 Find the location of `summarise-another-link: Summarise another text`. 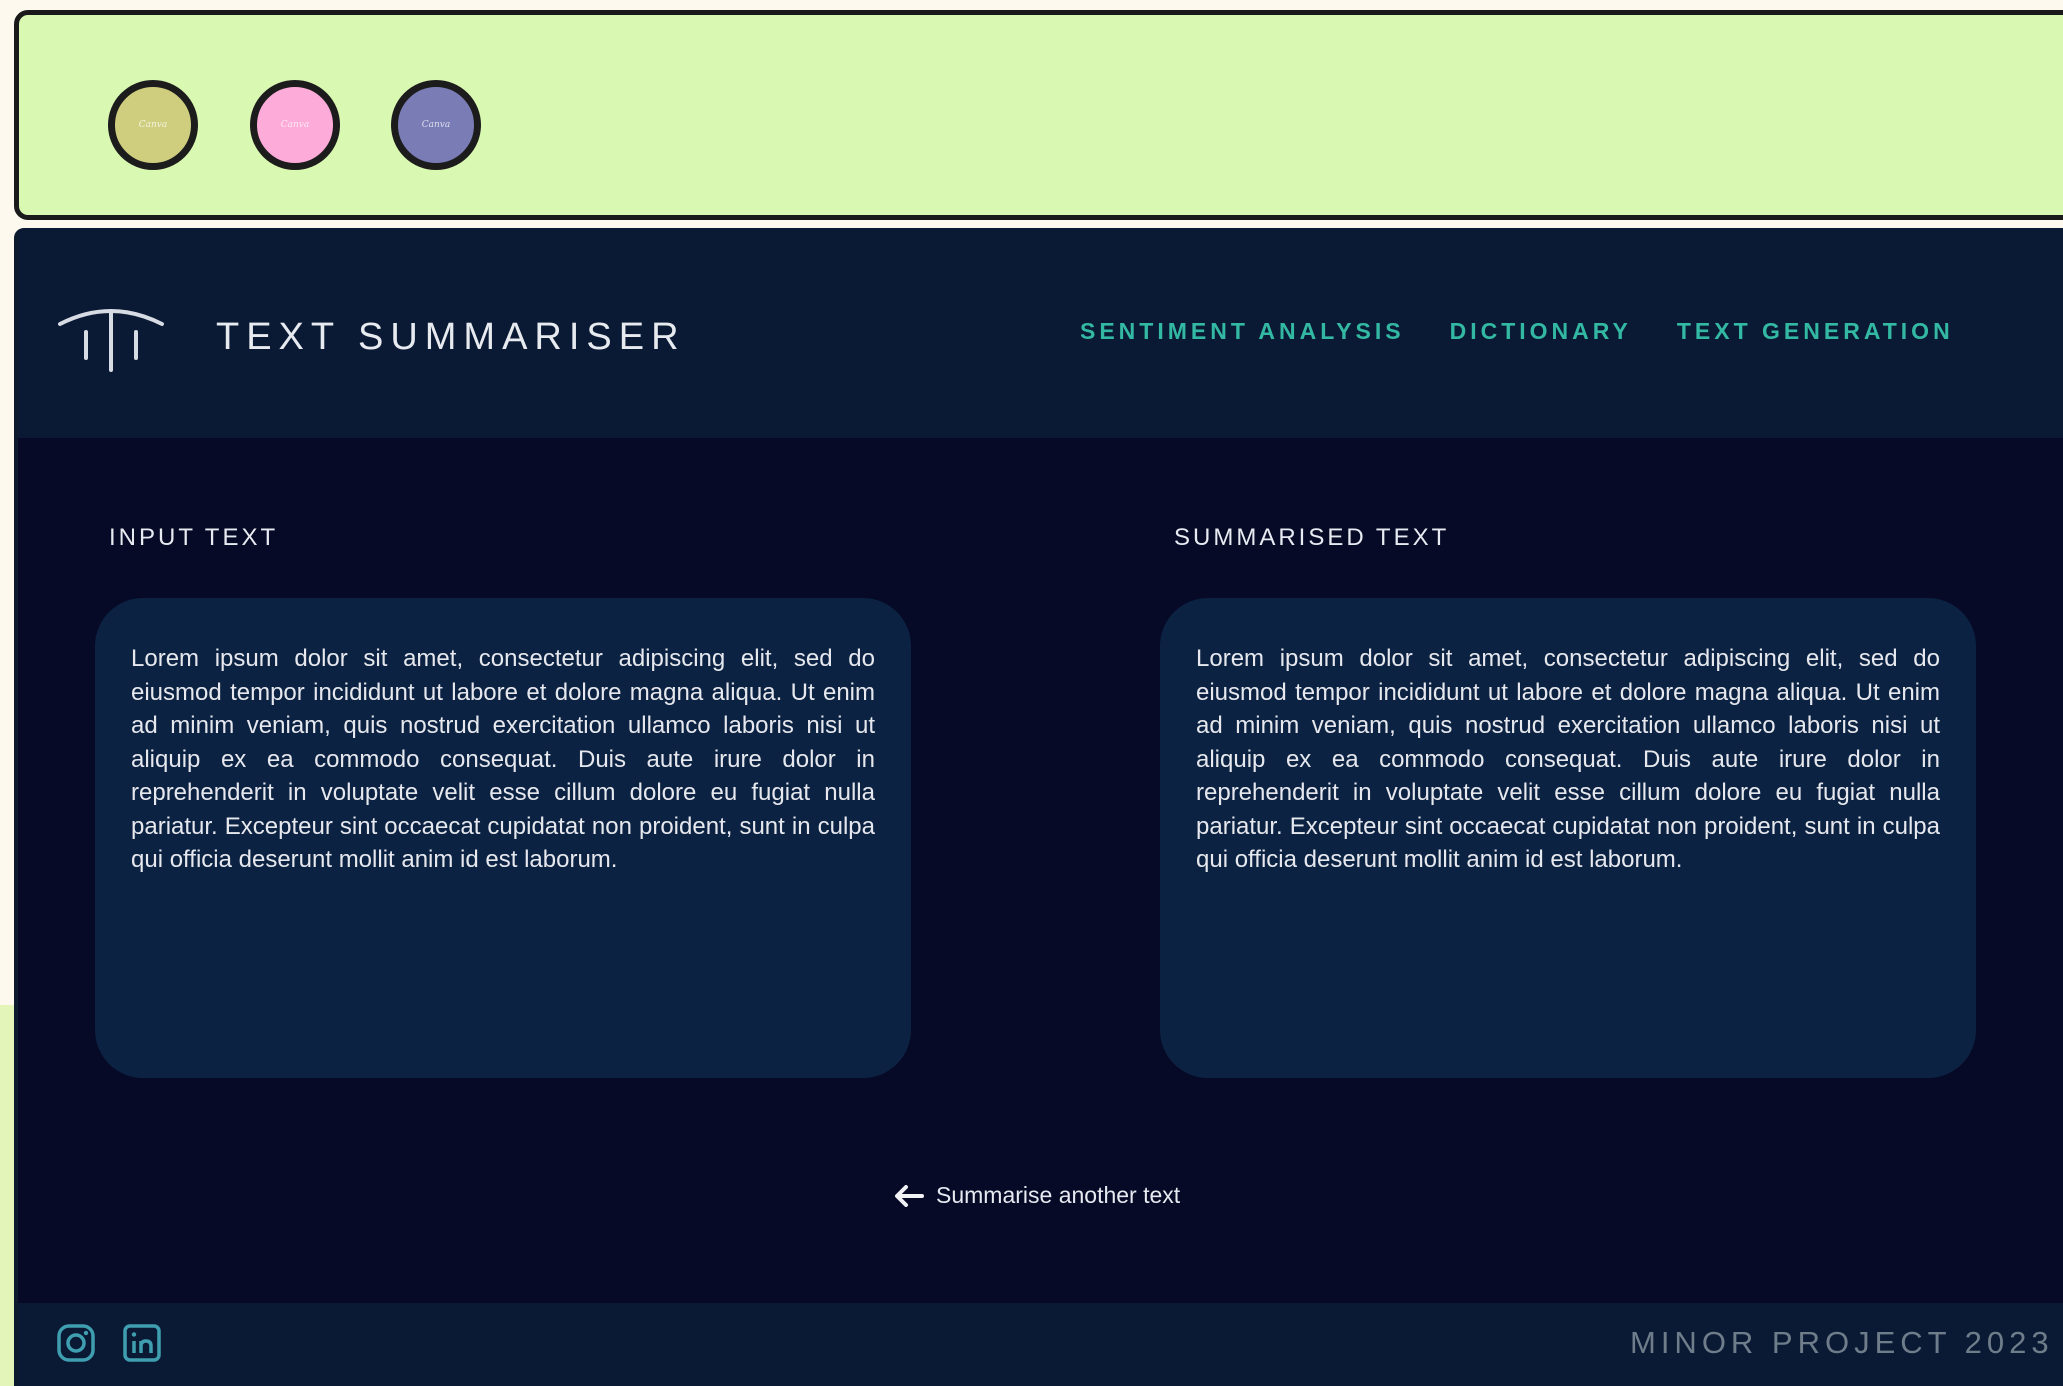

summarise-another-link: Summarise another text is located at coordinates (1037, 1195).